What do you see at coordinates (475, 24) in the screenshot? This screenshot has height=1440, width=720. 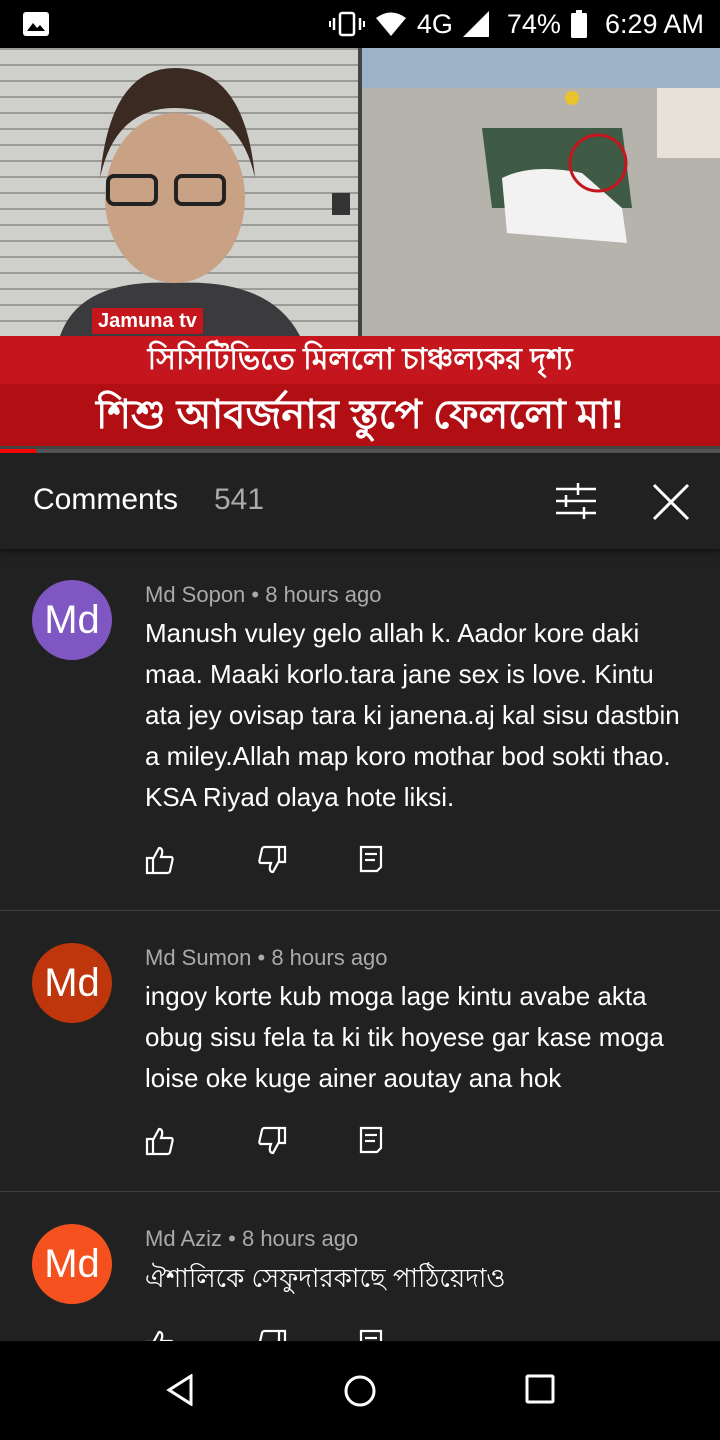 I see `signal-icon` at bounding box center [475, 24].